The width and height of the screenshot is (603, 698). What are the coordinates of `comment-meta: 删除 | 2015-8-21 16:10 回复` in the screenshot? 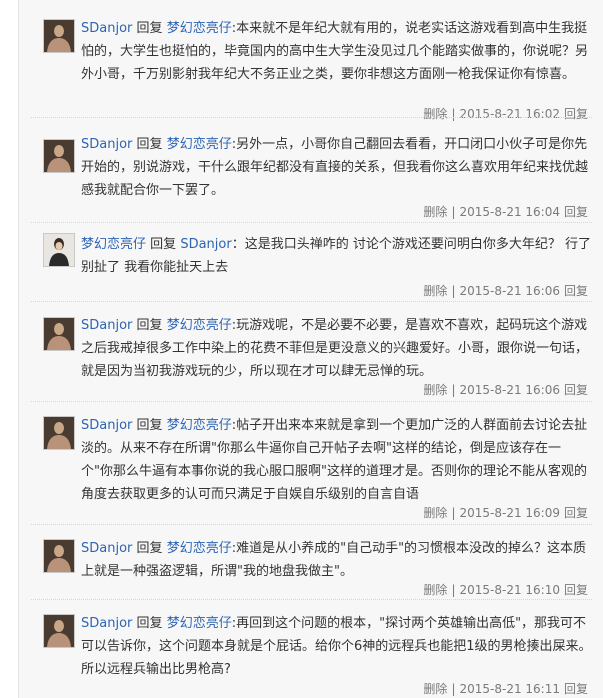 It's located at (505, 589).